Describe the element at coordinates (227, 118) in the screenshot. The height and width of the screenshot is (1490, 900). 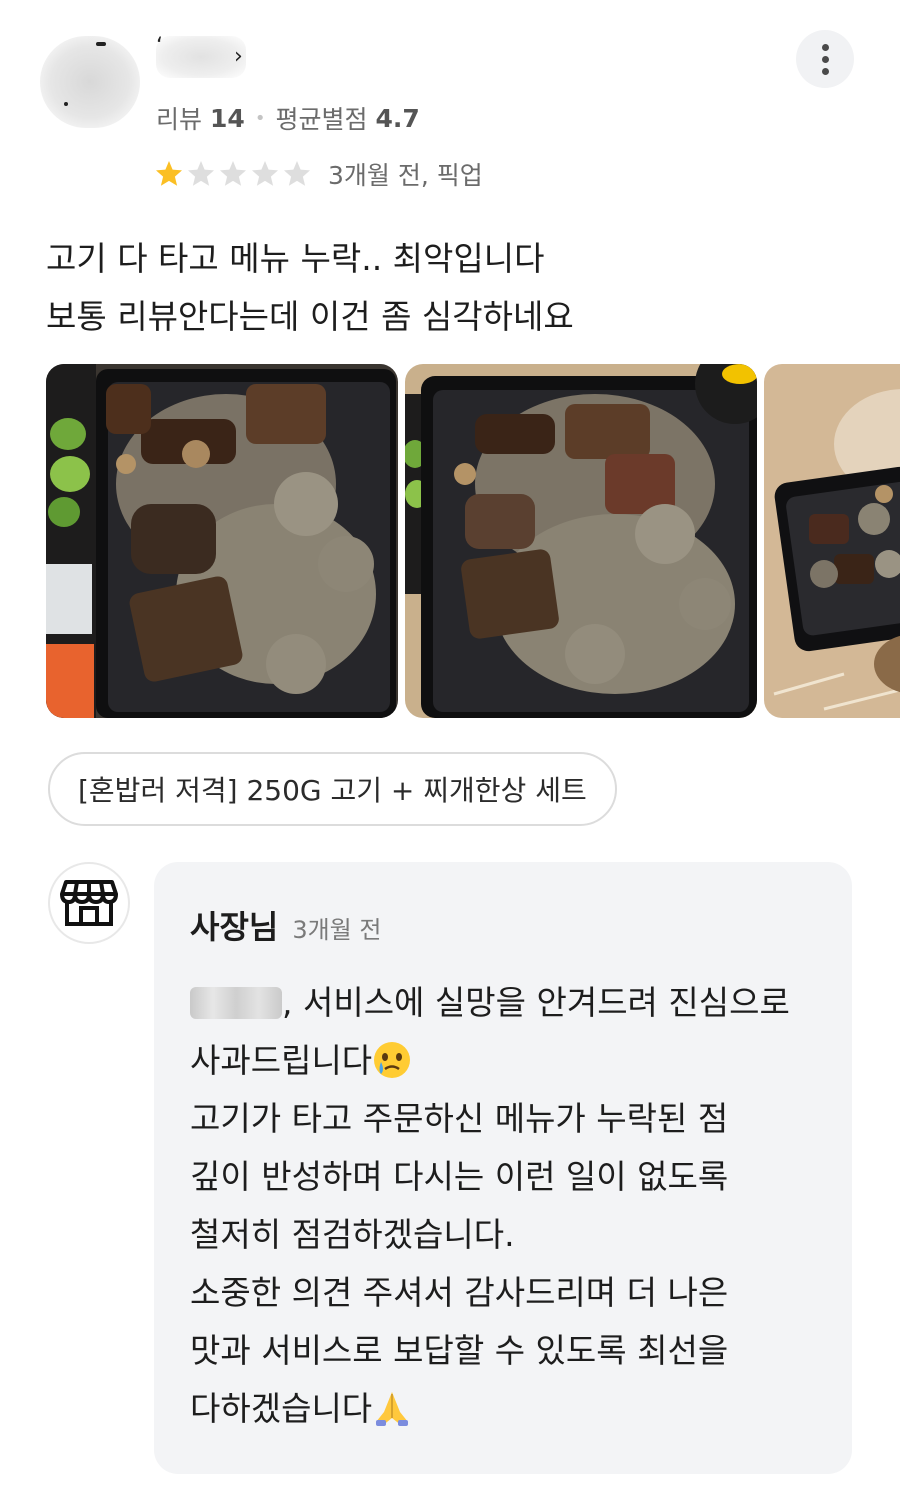
I see `review-count-value: 14` at that location.